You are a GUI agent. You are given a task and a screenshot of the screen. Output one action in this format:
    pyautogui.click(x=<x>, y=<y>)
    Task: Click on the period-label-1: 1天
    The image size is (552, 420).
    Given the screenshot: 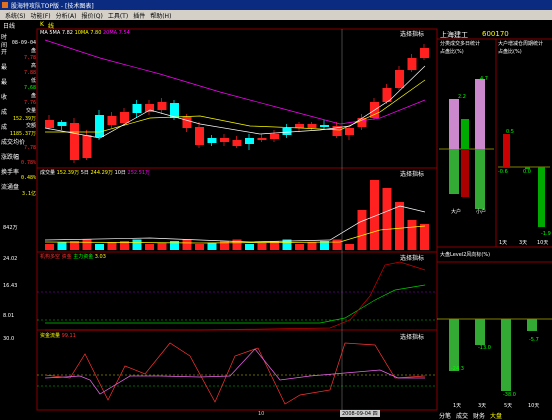 What is the action you would take?
    pyautogui.click(x=503, y=243)
    